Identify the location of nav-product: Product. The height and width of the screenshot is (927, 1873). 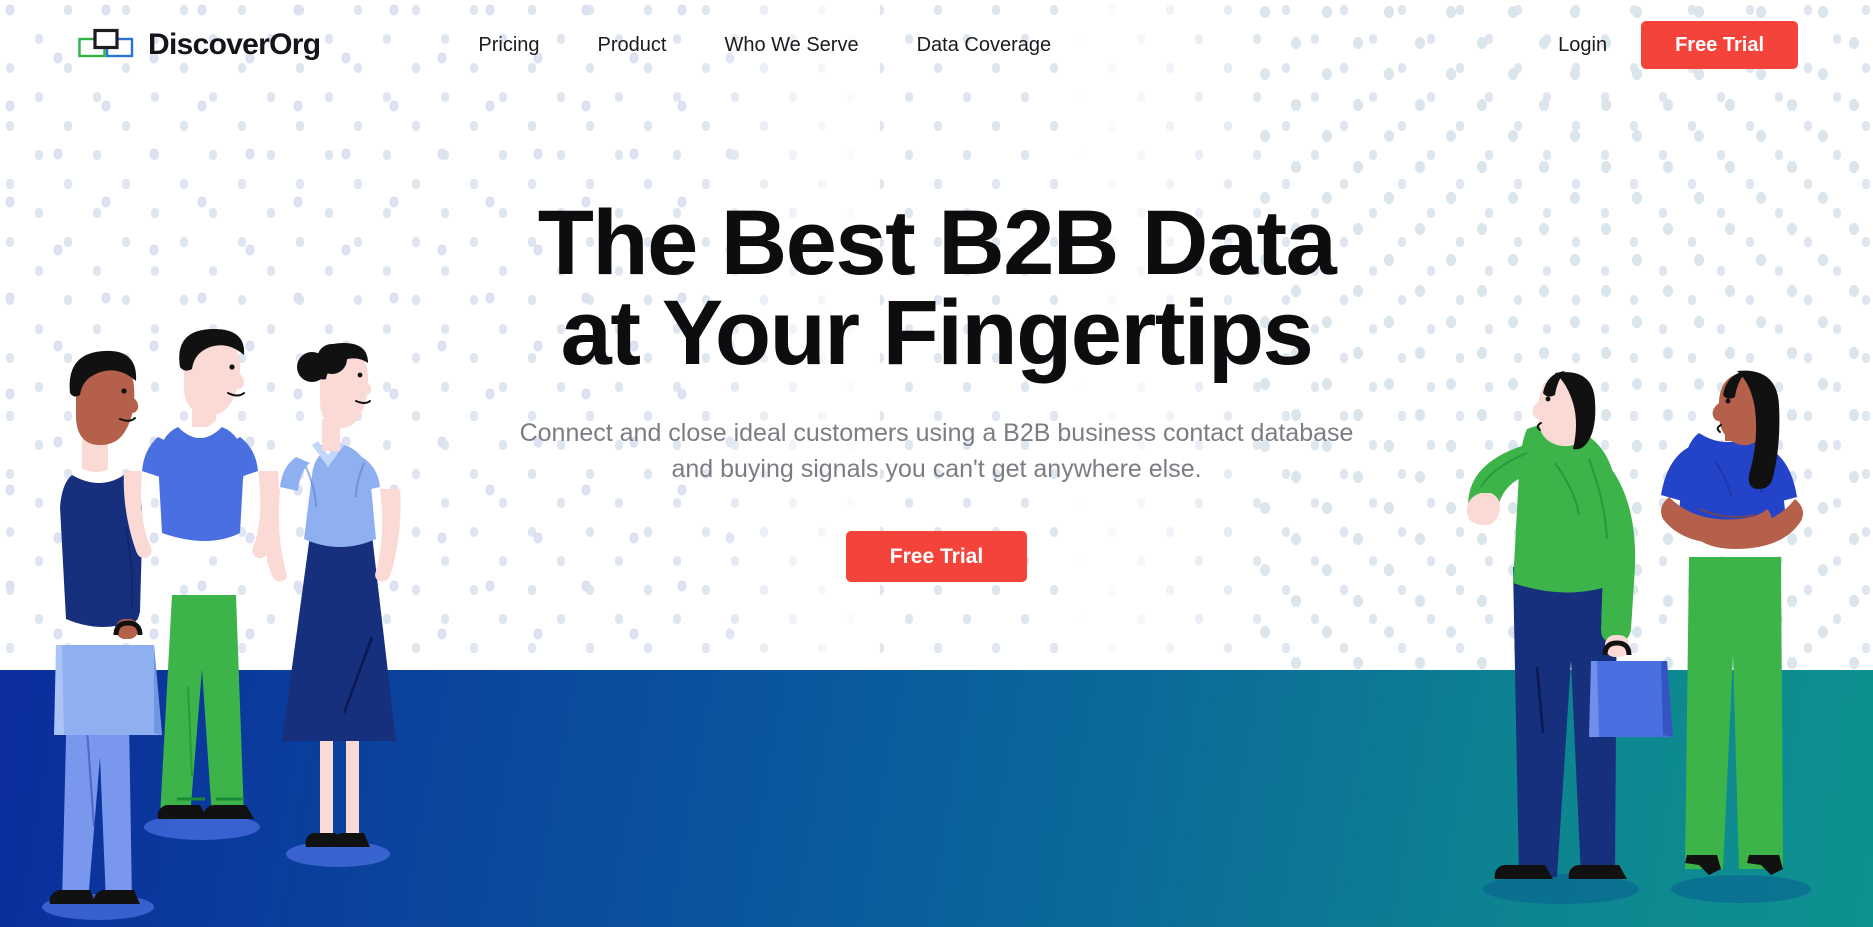
(632, 45).